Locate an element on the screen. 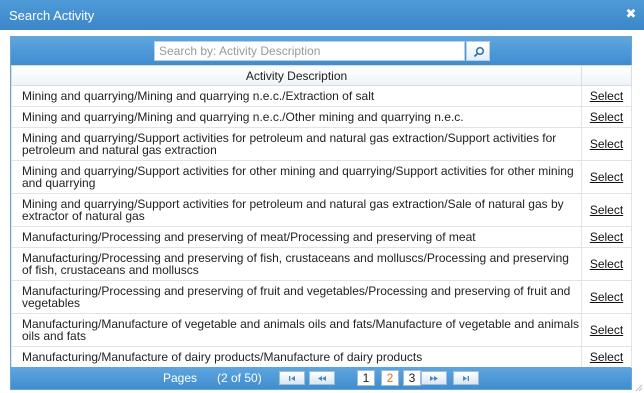  prev-page-button is located at coordinates (322, 378).